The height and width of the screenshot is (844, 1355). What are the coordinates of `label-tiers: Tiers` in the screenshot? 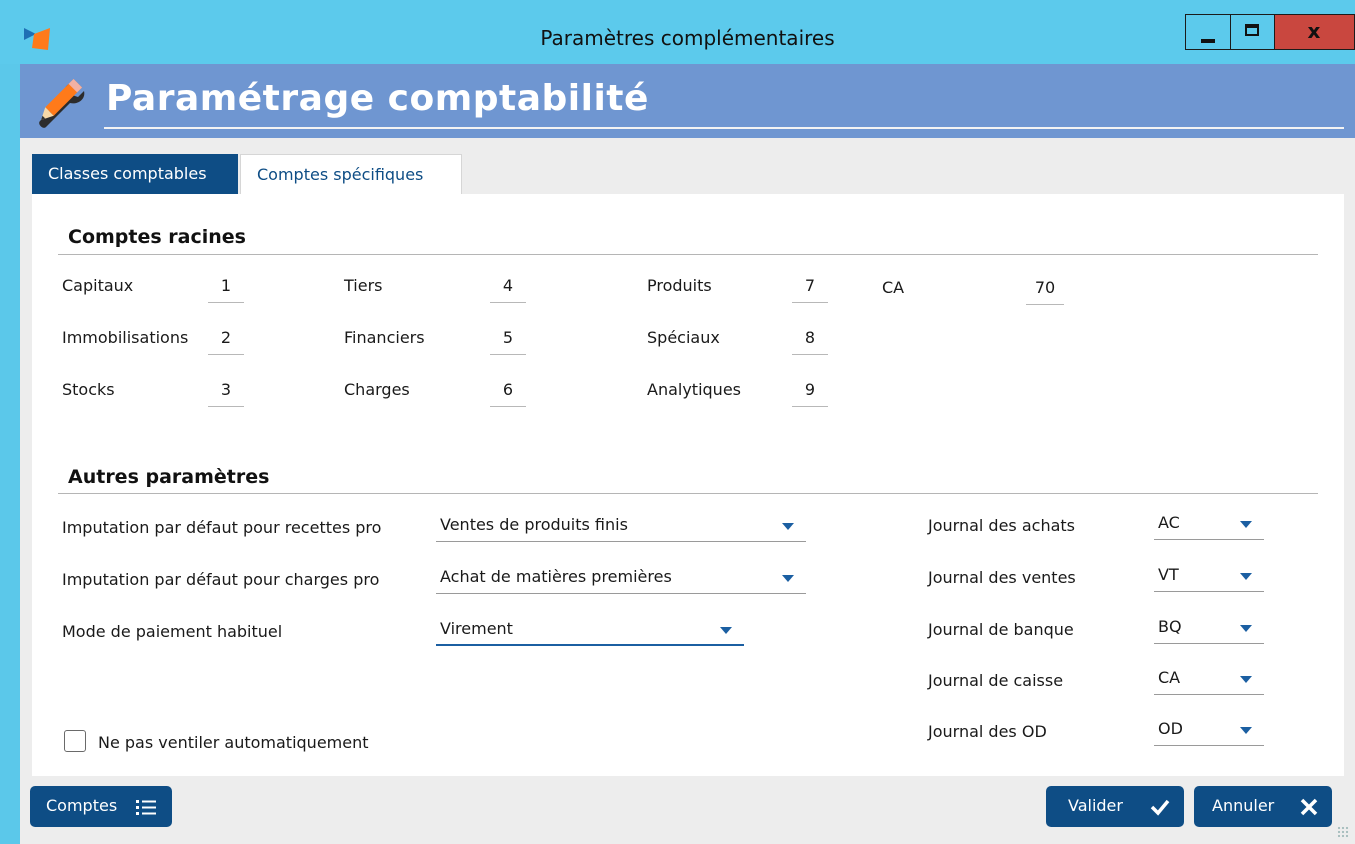 It's located at (363, 285).